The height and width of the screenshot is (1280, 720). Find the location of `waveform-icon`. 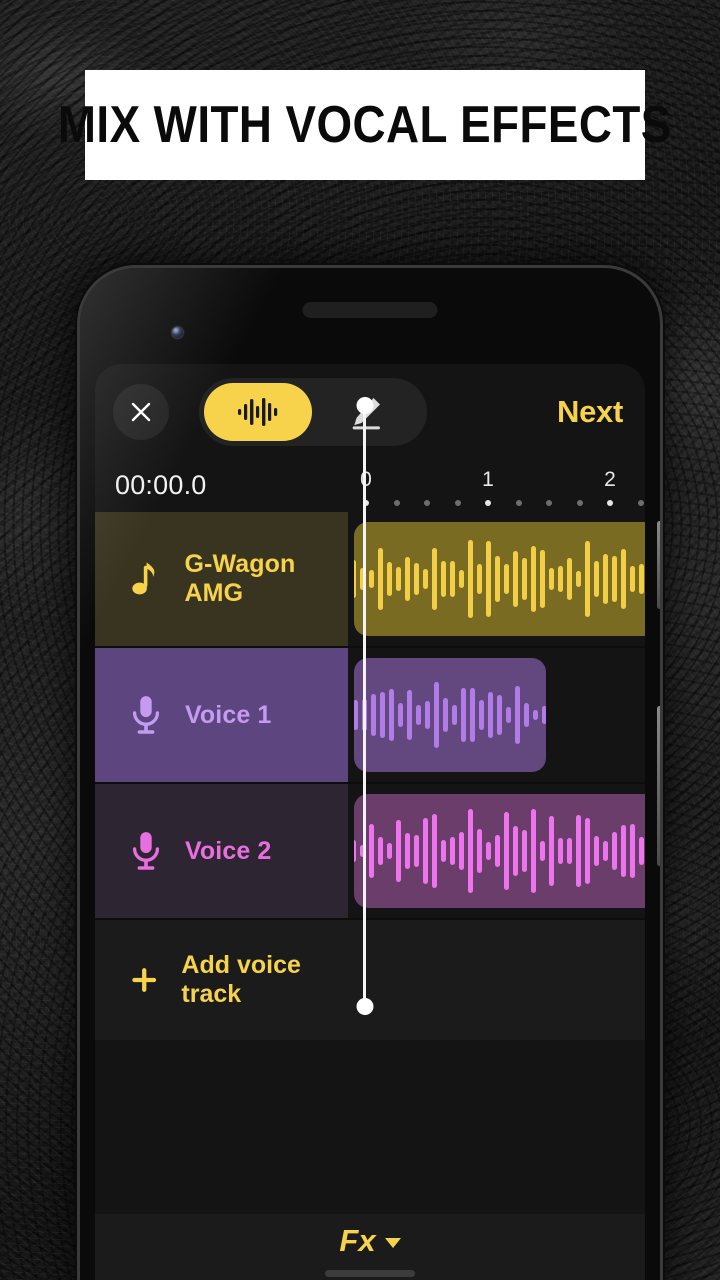

waveform-icon is located at coordinates (258, 412).